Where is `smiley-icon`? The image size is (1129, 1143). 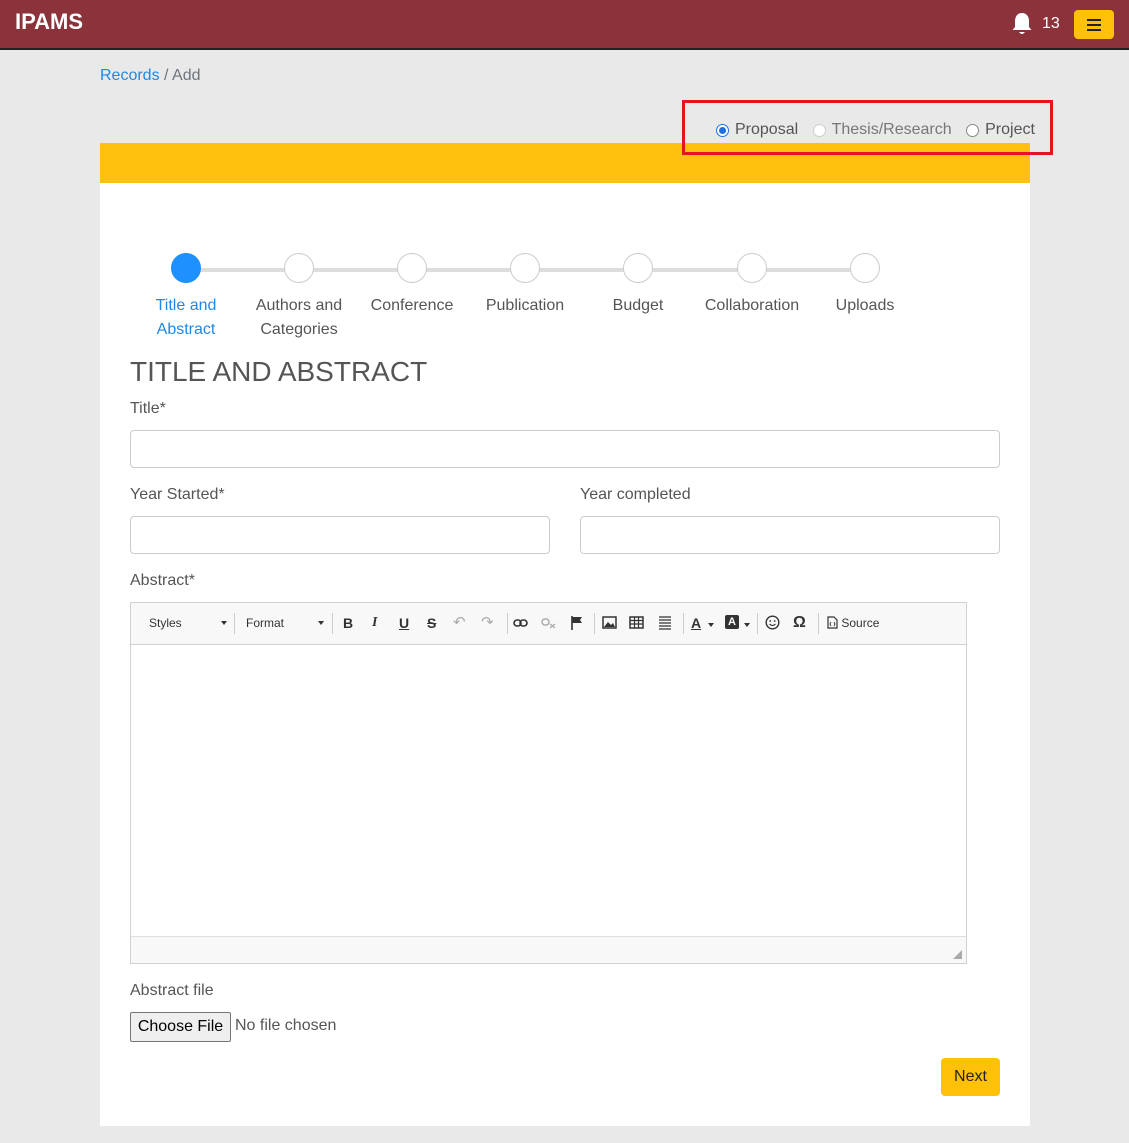
smiley-icon is located at coordinates (772, 622).